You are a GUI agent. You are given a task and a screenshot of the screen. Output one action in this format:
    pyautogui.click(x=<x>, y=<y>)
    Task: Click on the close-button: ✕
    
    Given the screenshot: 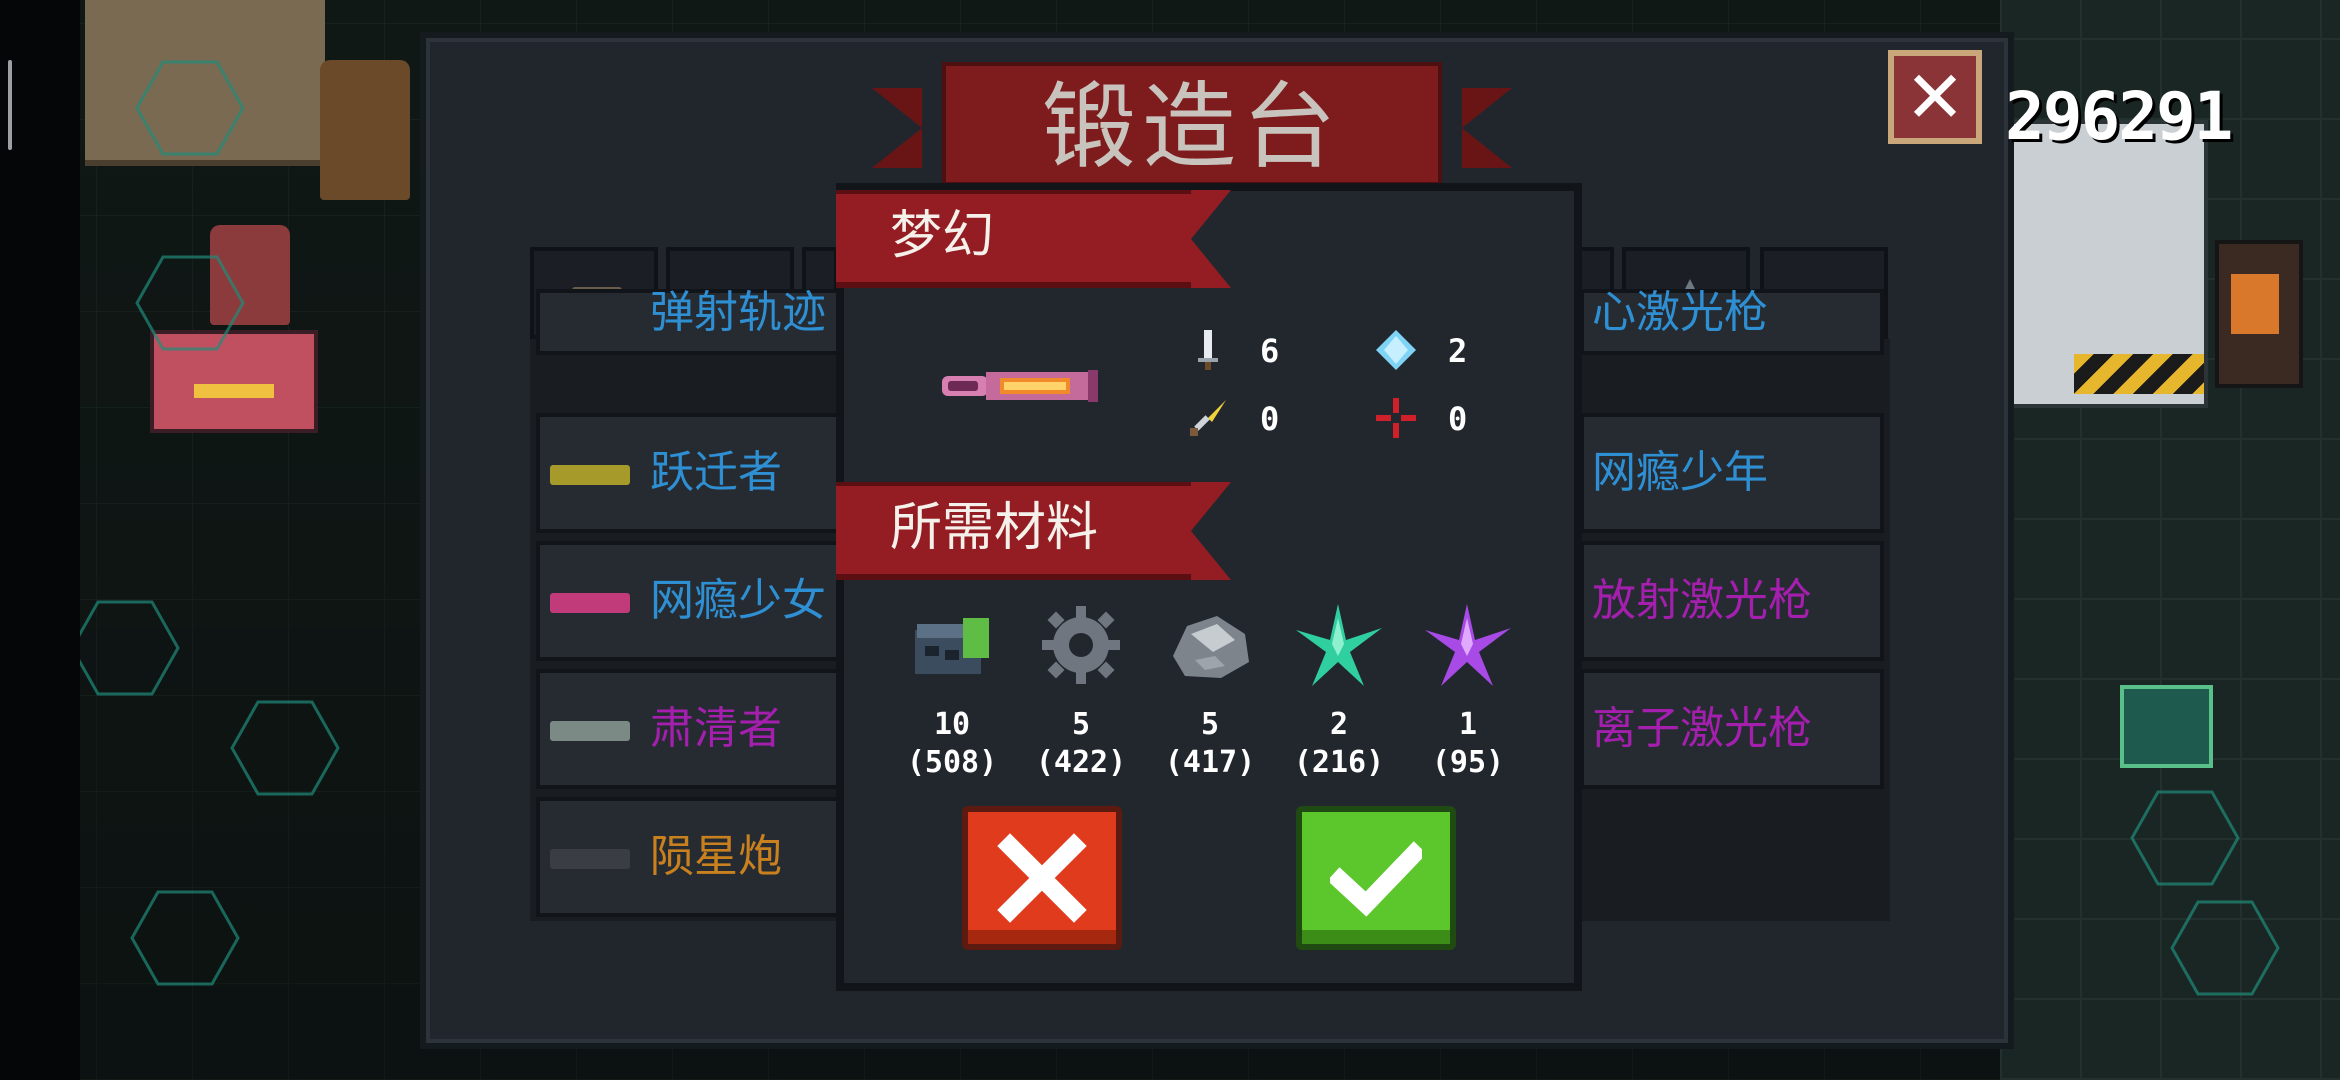 What is the action you would take?
    pyautogui.click(x=1935, y=97)
    